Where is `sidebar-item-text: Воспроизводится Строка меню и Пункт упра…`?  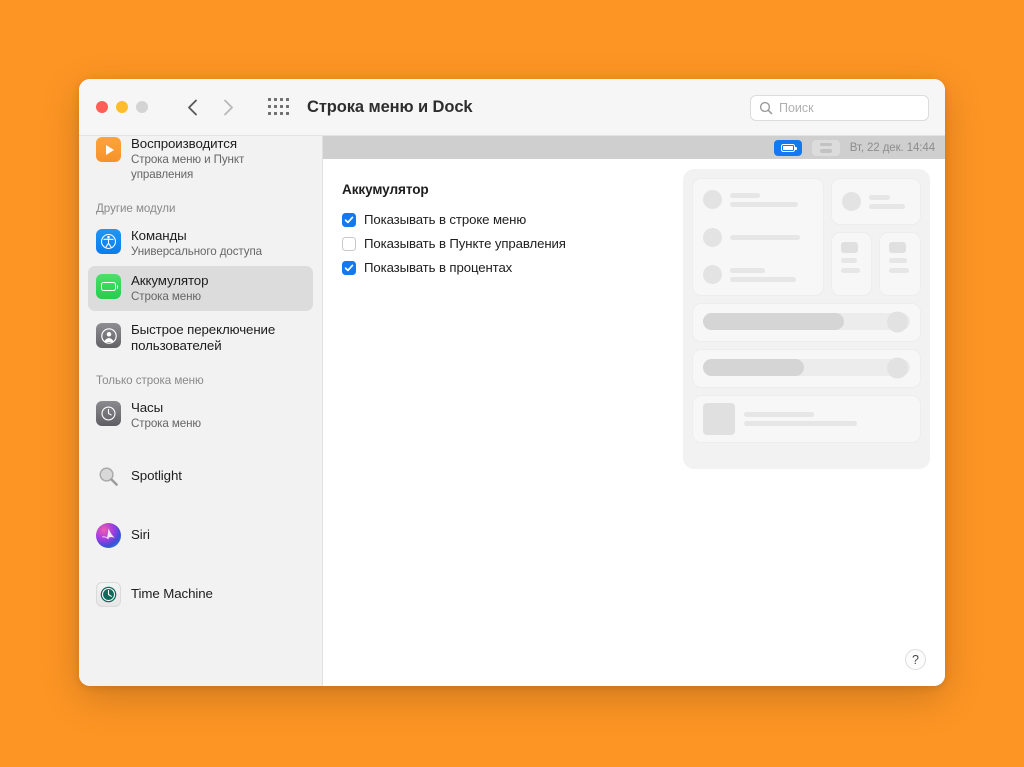
sidebar-item-text: Воспроизводится Строка меню и Пункт упра… is located at coordinates (187, 159).